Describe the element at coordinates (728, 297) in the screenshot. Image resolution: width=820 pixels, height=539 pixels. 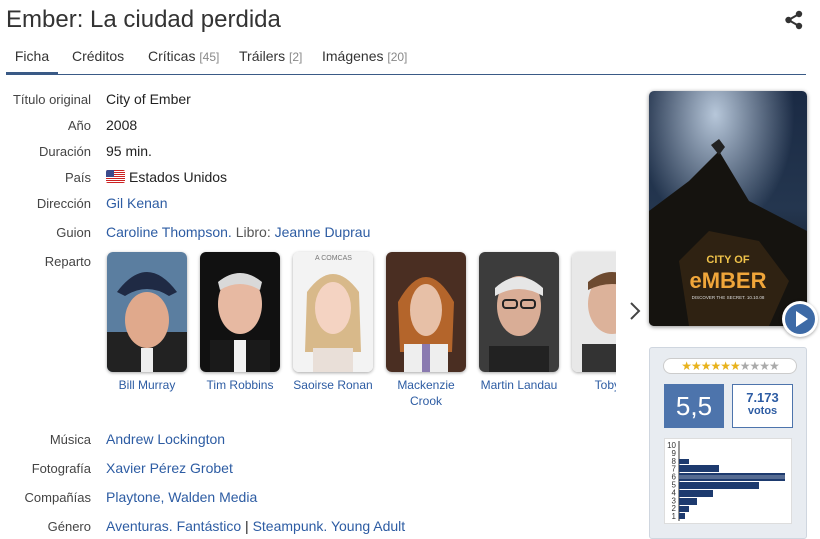
I see `poster-tagline: DISCOVER THE SECRET. 10.10.08` at that location.